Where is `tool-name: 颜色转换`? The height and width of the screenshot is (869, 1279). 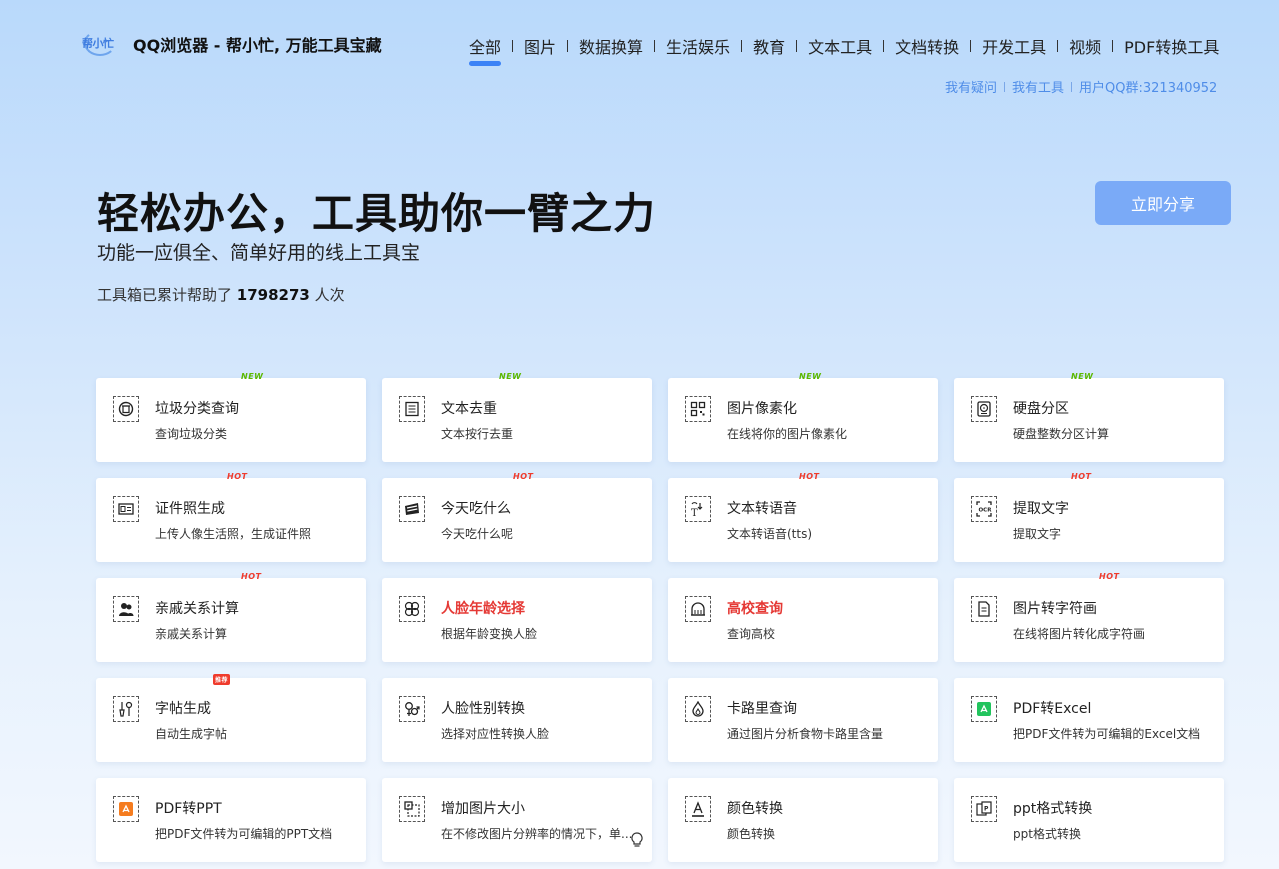 tool-name: 颜色转换 is located at coordinates (755, 809).